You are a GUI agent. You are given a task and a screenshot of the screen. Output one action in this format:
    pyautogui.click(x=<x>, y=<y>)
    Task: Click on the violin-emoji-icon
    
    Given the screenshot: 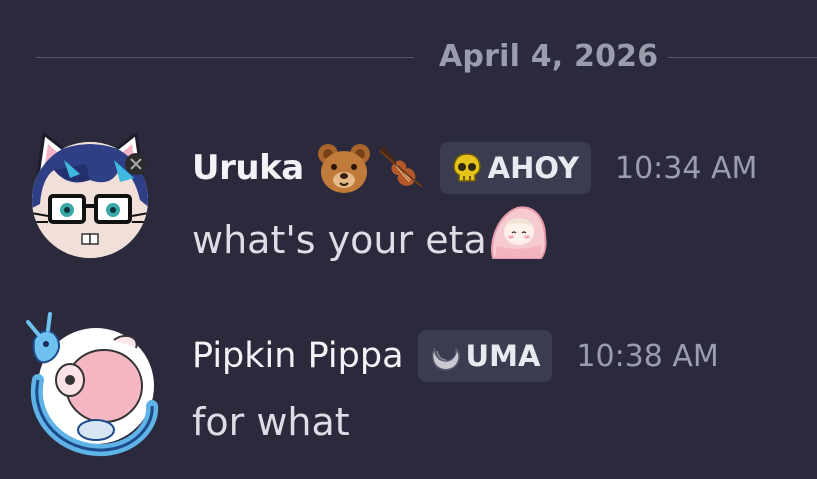 What is the action you would take?
    pyautogui.click(x=400, y=167)
    